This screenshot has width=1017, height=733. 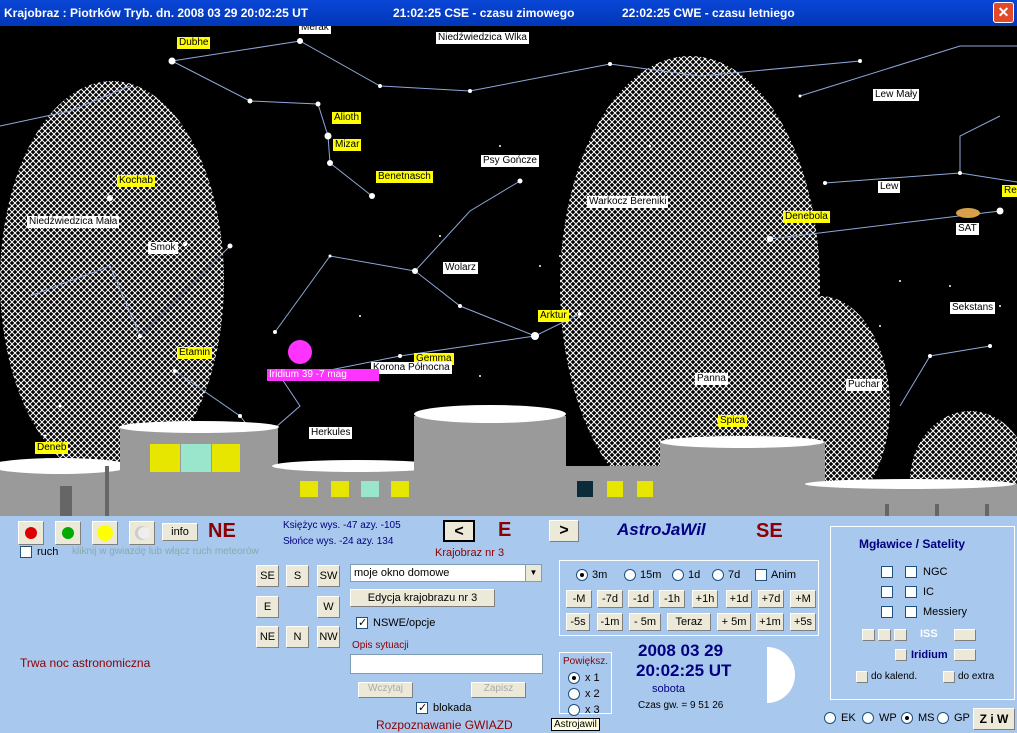 I want to click on direction-button: NW, so click(x=328, y=637).